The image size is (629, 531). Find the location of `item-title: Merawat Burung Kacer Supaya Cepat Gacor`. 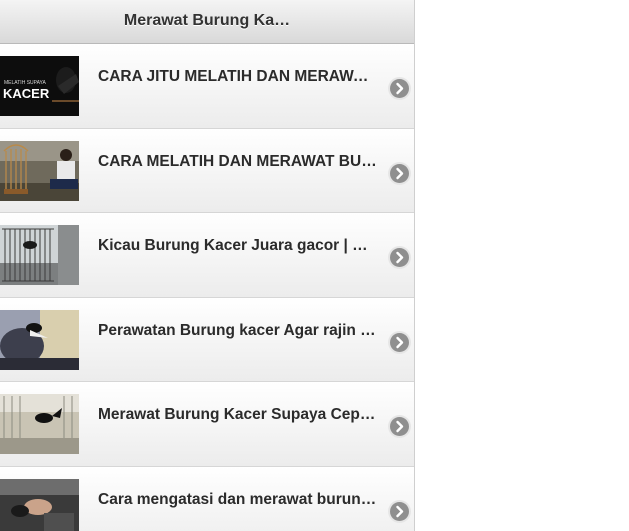

item-title: Merawat Burung Kacer Supaya Cepat Gacor is located at coordinates (238, 414).